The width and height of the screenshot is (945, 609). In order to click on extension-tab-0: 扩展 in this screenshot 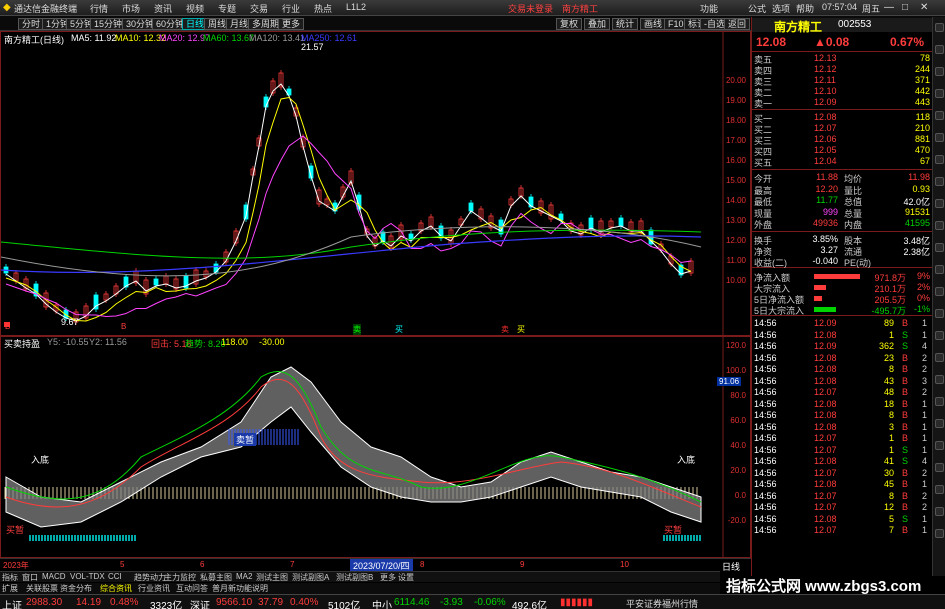, I will do `click(10, 588)`.